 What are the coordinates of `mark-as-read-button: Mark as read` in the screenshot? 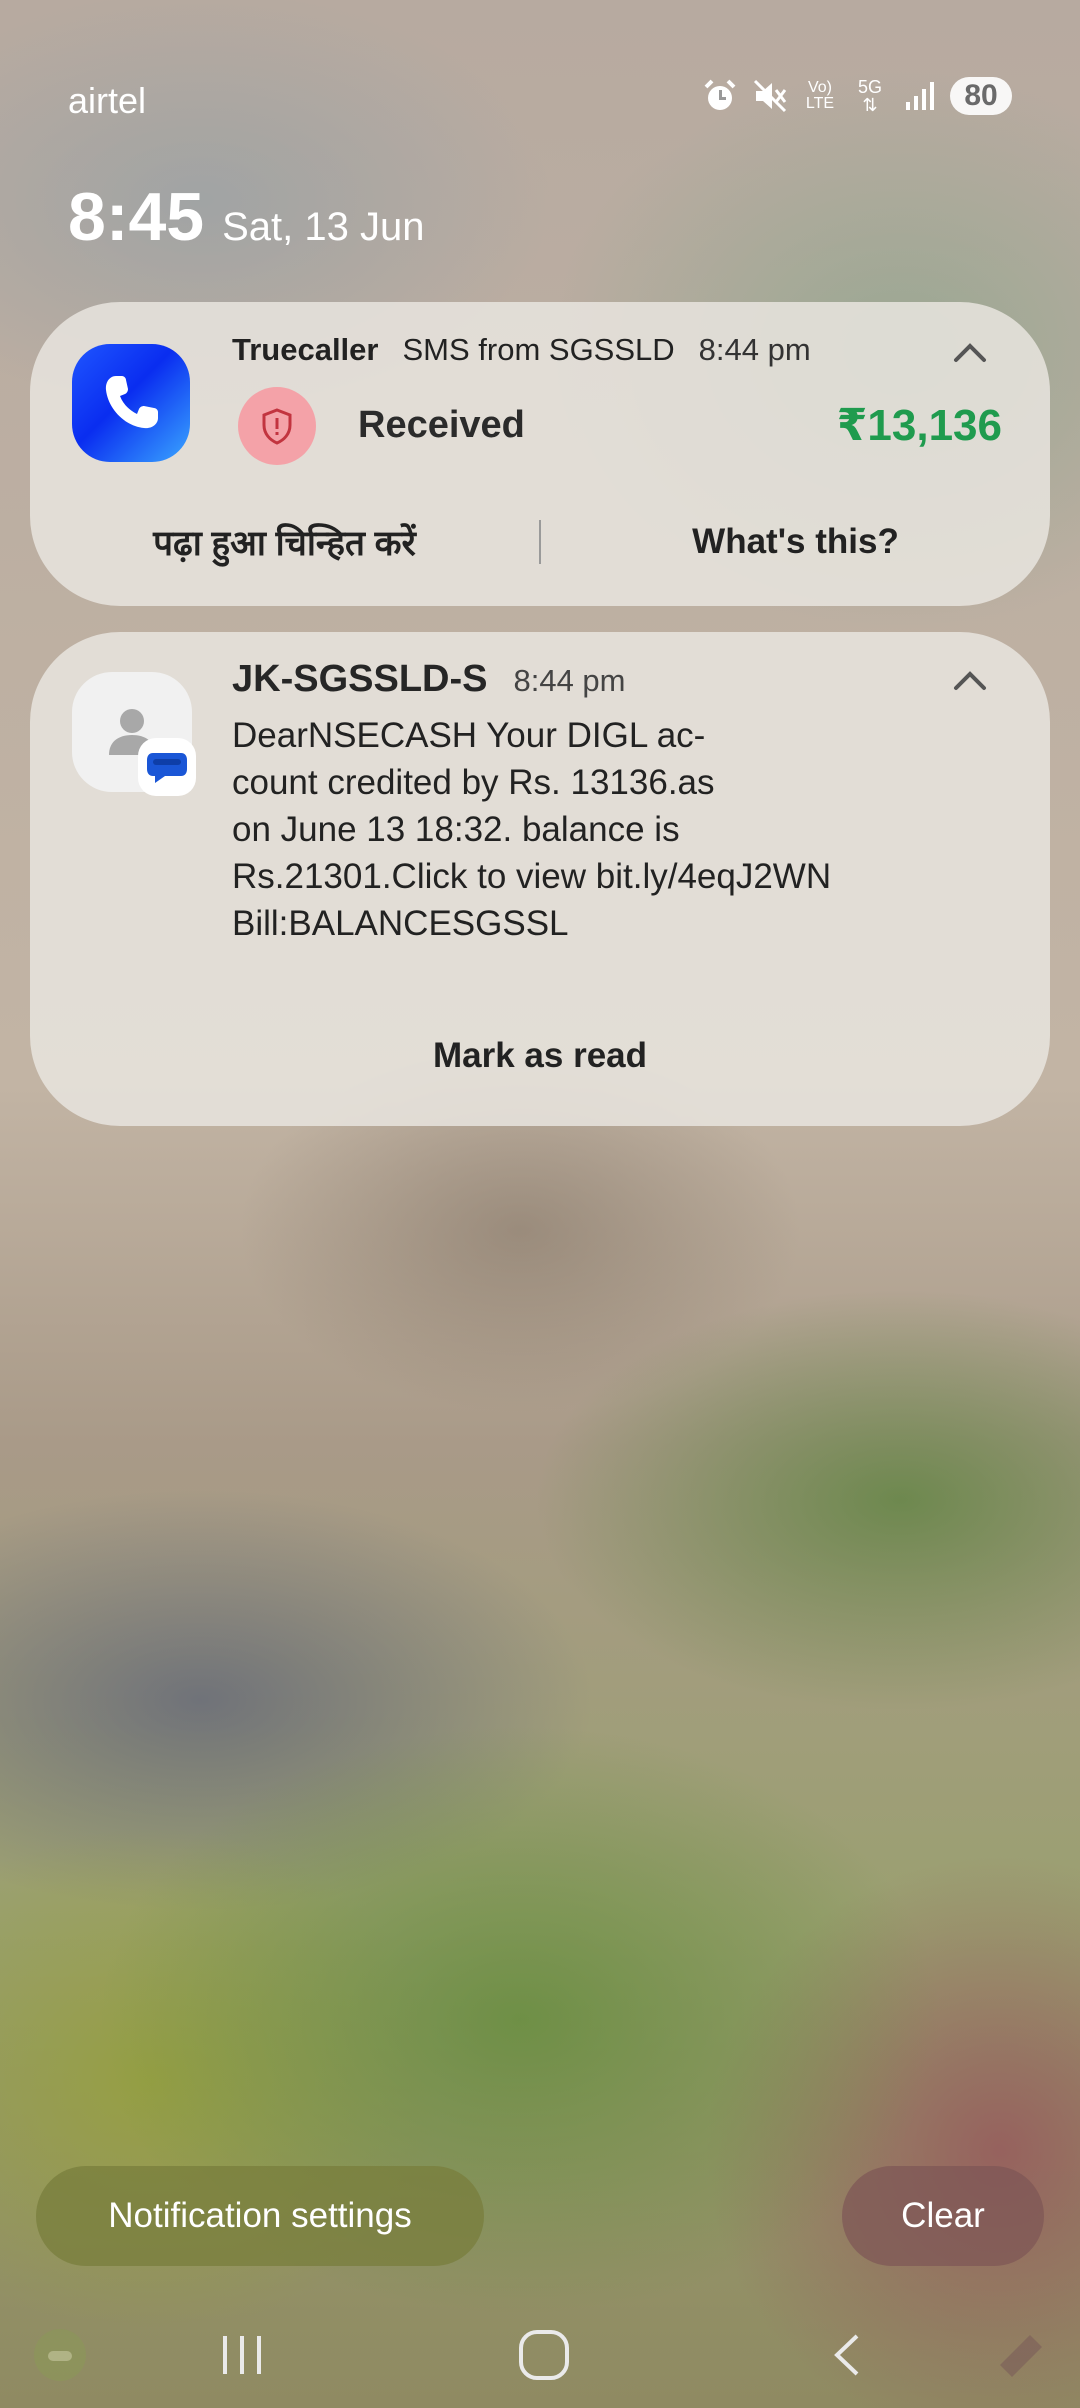 It's located at (540, 1056).